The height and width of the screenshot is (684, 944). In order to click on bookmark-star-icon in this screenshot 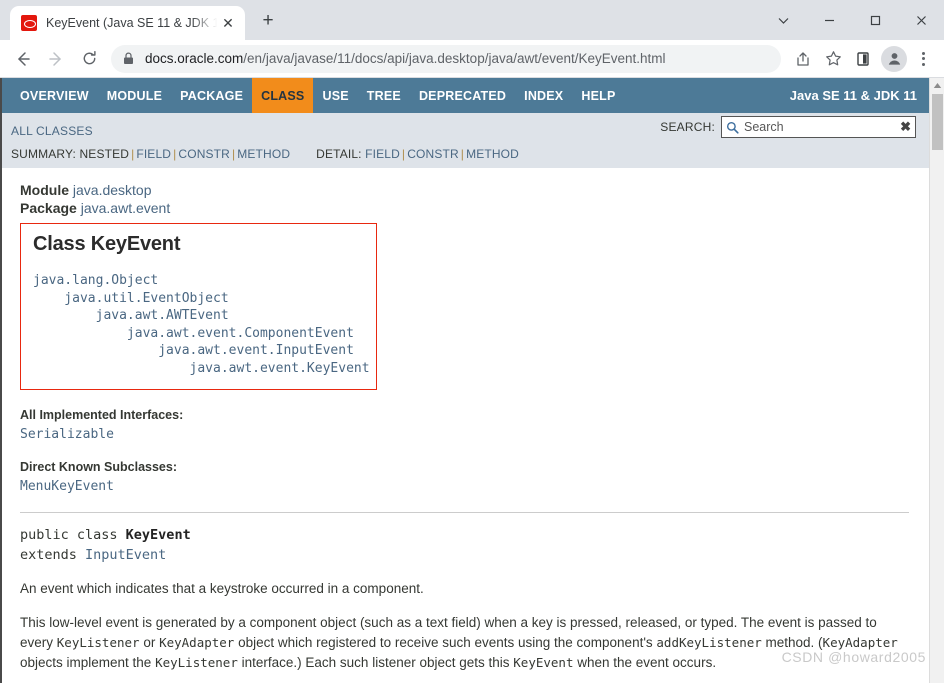, I will do `click(833, 59)`.